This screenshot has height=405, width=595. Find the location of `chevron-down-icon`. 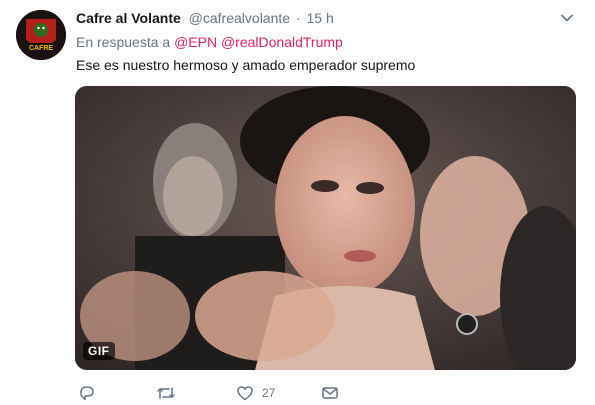

chevron-down-icon is located at coordinates (567, 18).